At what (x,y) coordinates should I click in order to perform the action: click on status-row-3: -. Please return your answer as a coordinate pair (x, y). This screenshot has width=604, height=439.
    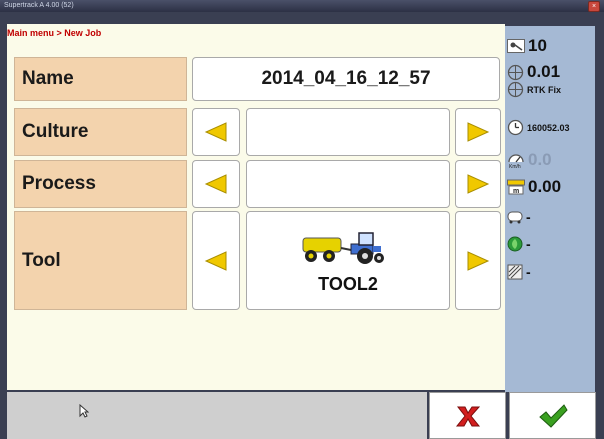
    Looking at the image, I should click on (519, 272).